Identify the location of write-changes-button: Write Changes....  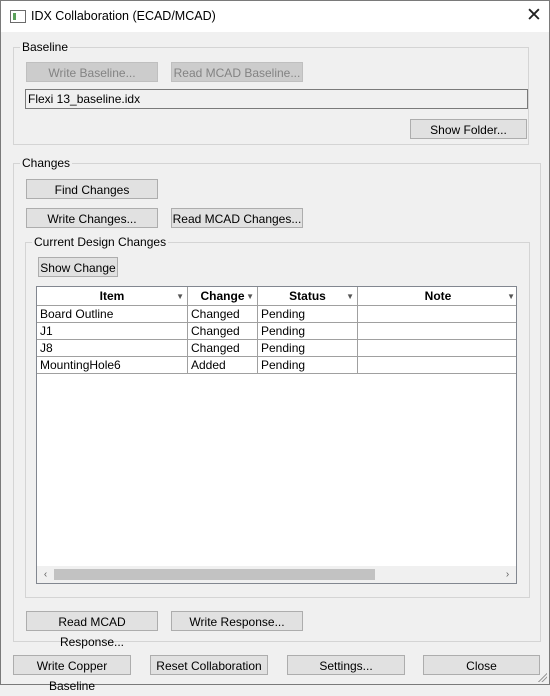
(92, 218).